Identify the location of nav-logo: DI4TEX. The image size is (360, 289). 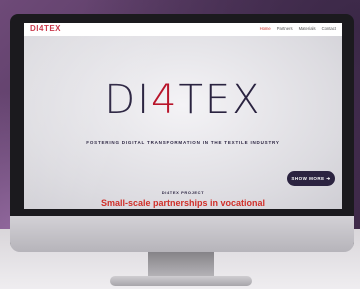
(45, 28).